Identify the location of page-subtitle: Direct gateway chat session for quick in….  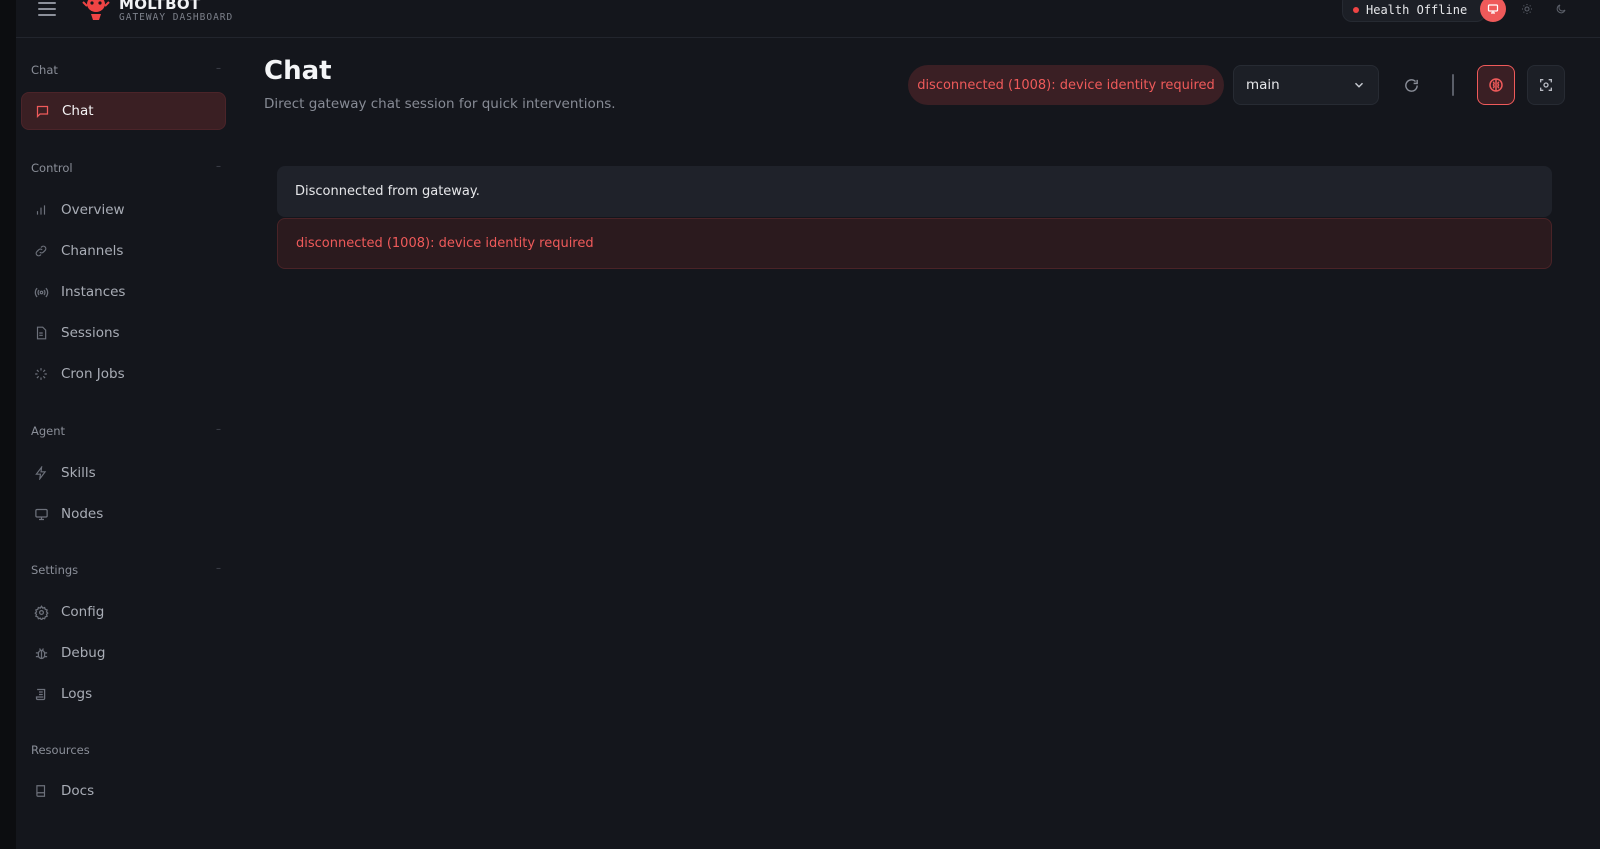
(440, 104).